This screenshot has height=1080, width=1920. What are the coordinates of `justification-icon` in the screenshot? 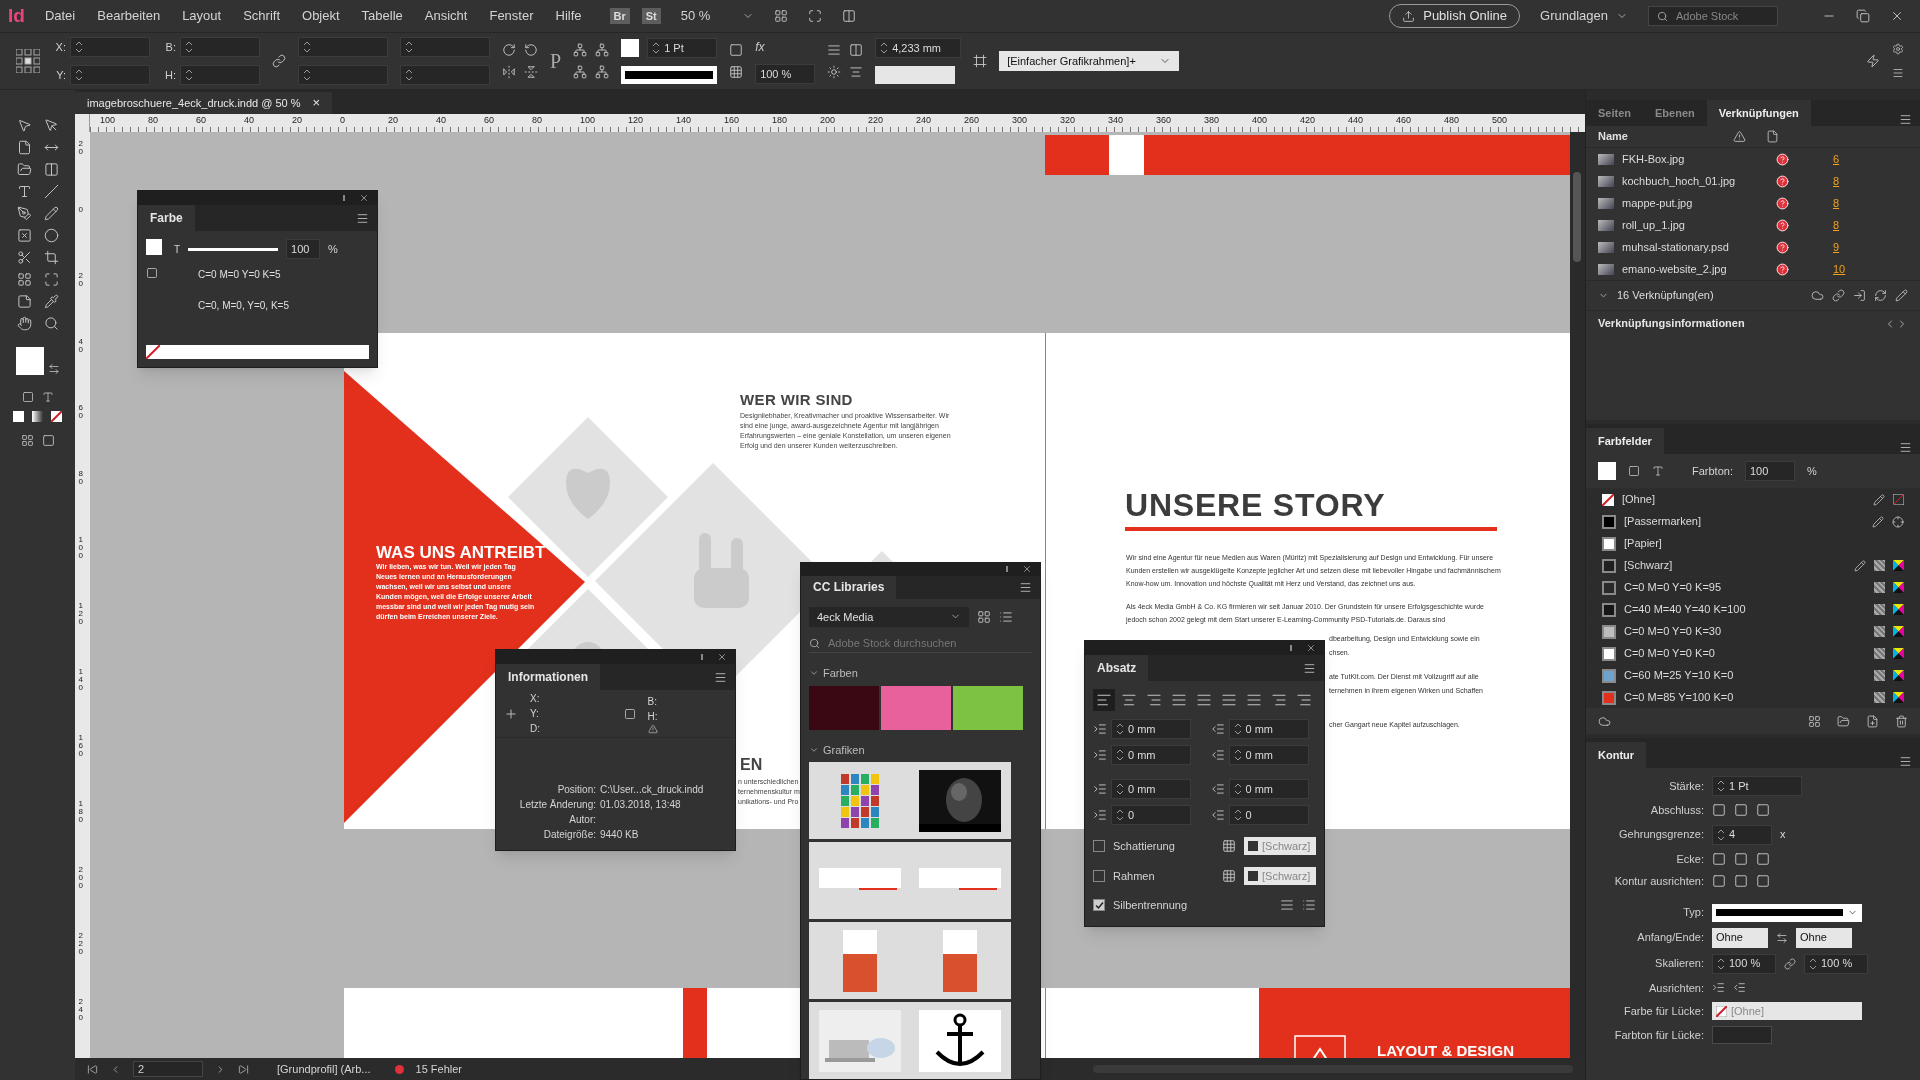 It's located at (1309, 905).